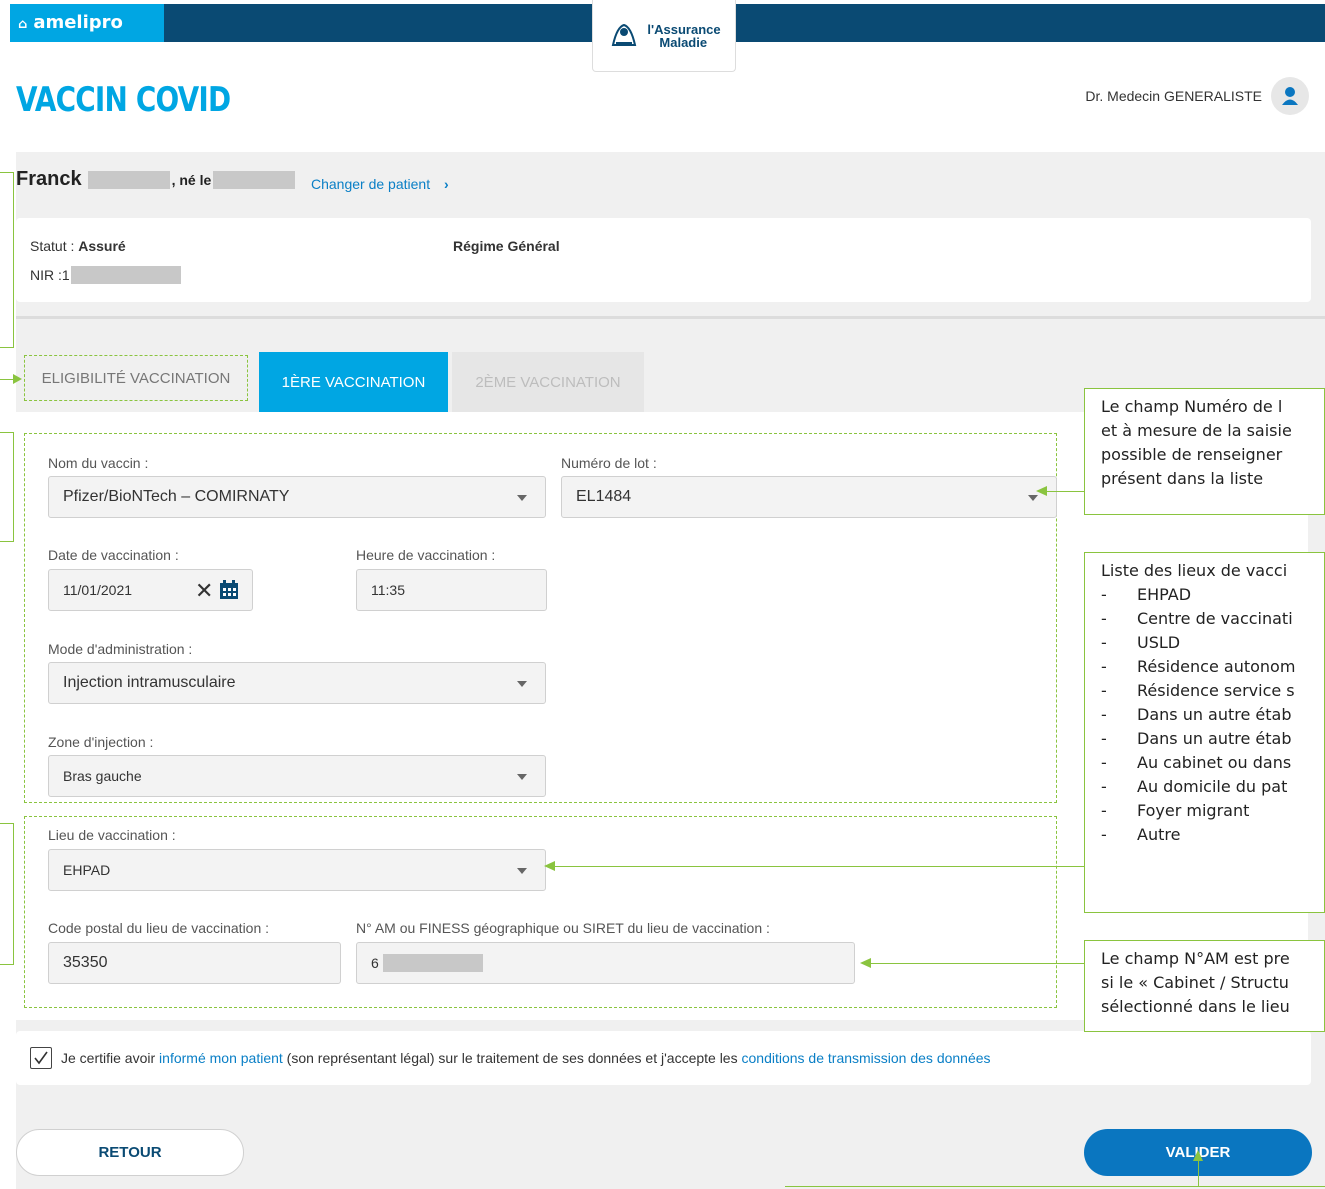 This screenshot has height=1189, width=1325. I want to click on checkmark-icon, so click(41, 1058).